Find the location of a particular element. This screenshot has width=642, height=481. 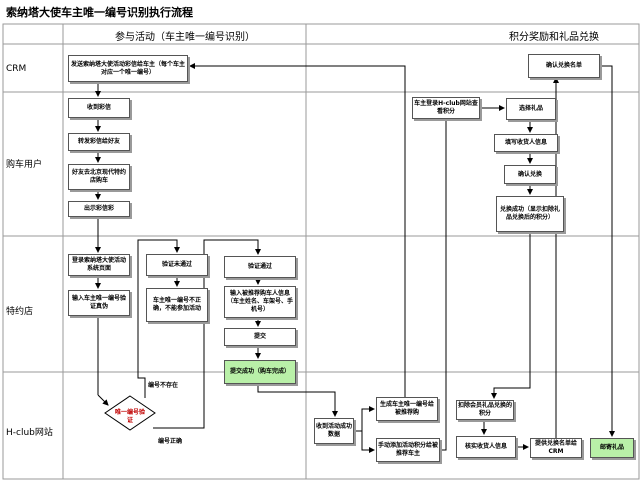

label-number-missing: 编号不存在 is located at coordinates (163, 385).